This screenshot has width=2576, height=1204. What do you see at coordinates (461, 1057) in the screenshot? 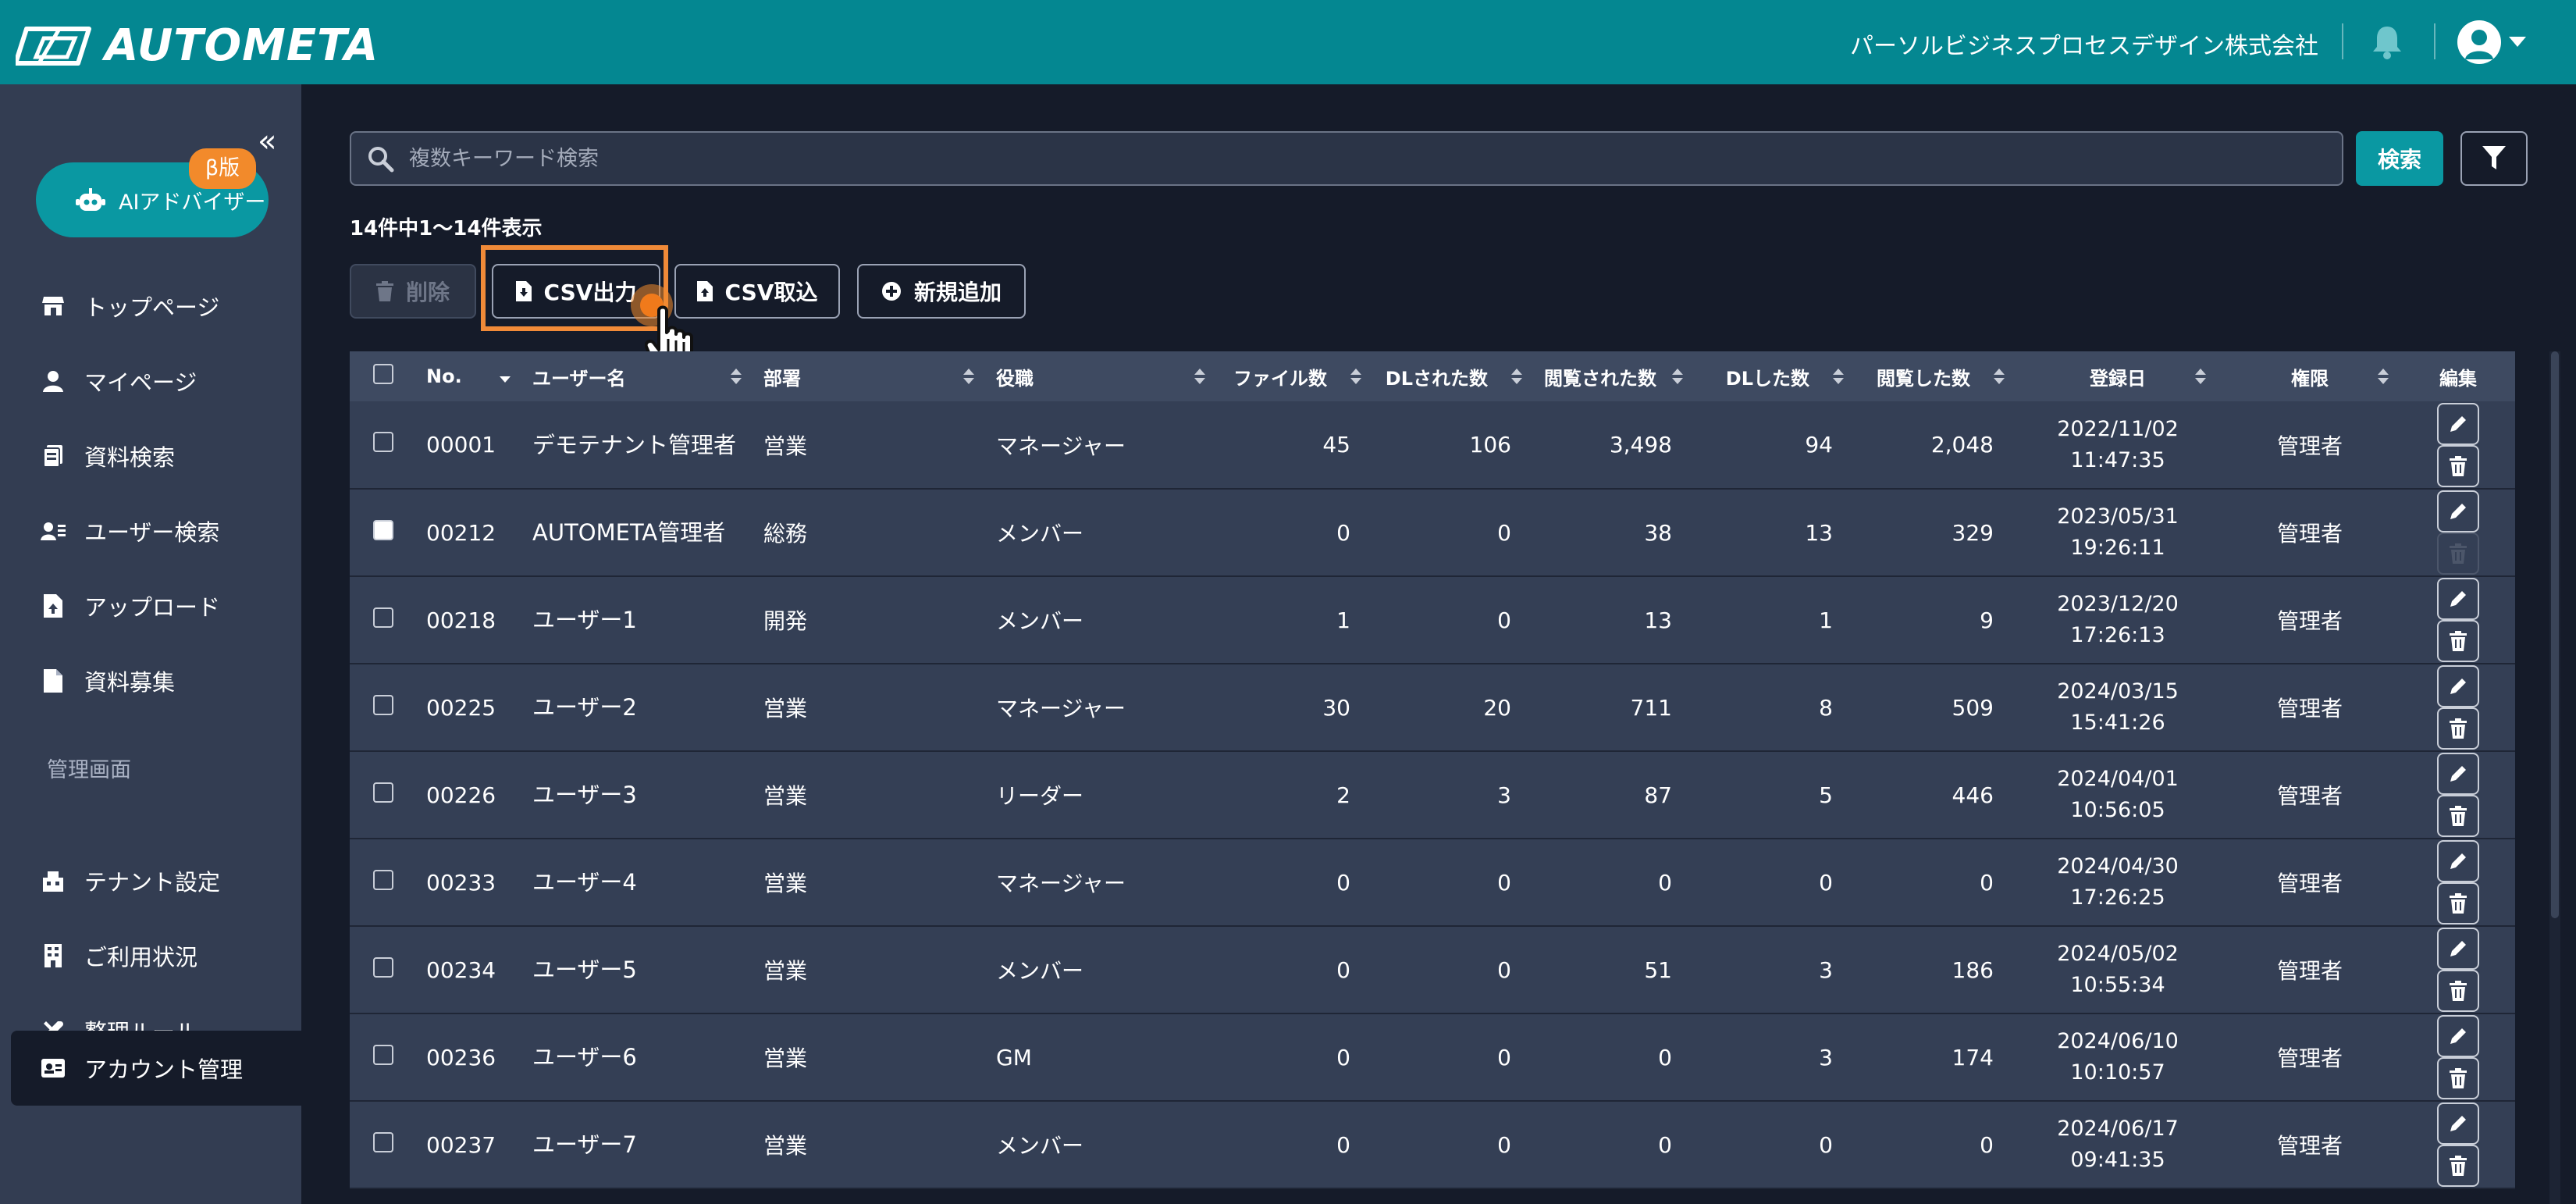
I see `cell-no: 00236` at bounding box center [461, 1057].